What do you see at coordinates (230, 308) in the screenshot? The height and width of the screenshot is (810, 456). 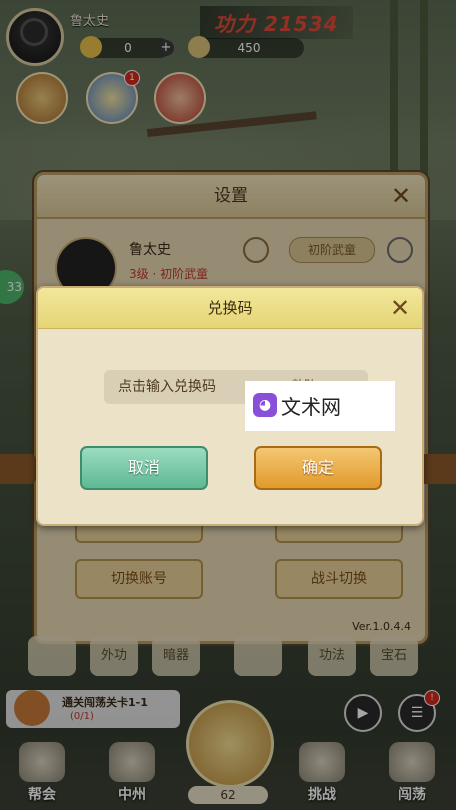 I see `dialog-title: 兑换码` at bounding box center [230, 308].